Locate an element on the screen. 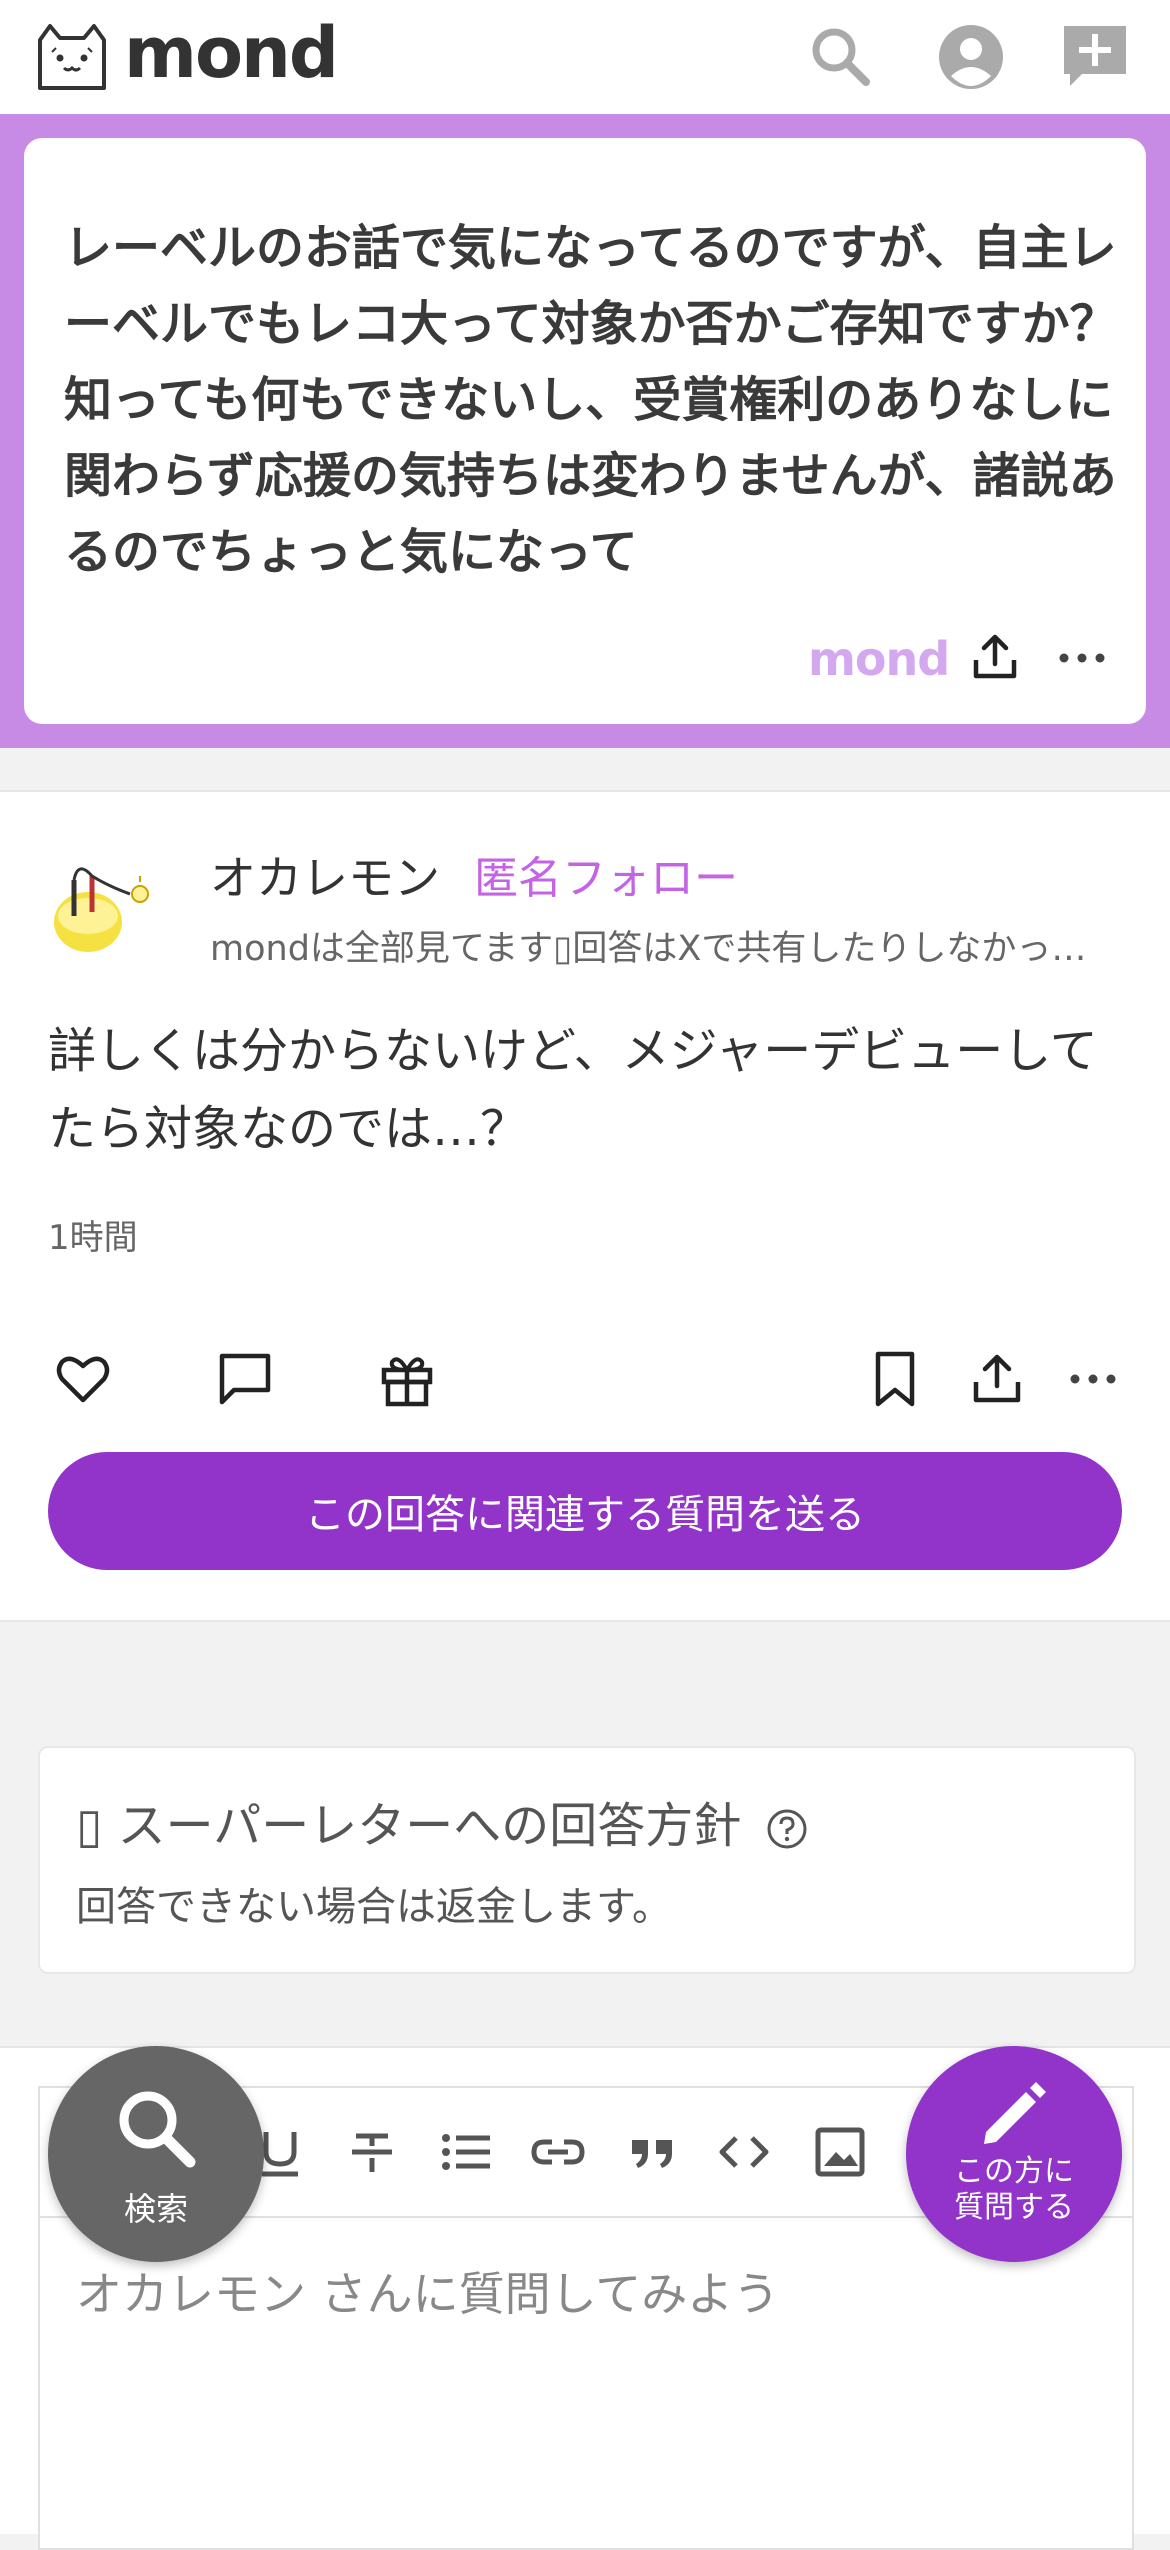  author-bio: mondは全部見てます▯回答はXで共有したりしなかったり is located at coordinates (665, 949).